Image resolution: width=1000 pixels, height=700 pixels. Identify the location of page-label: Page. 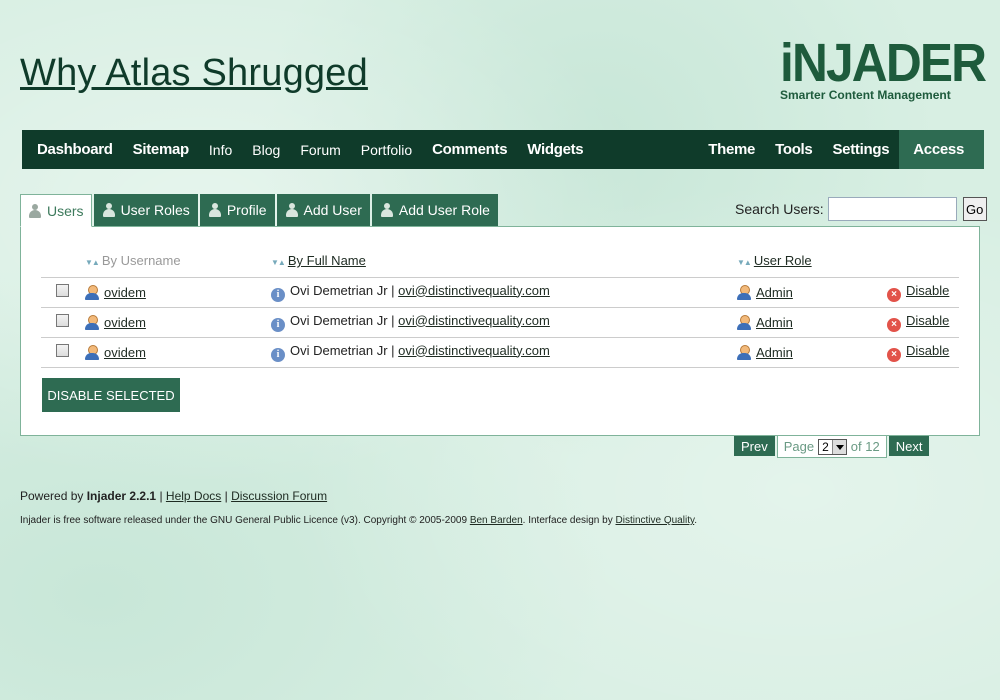
(799, 446).